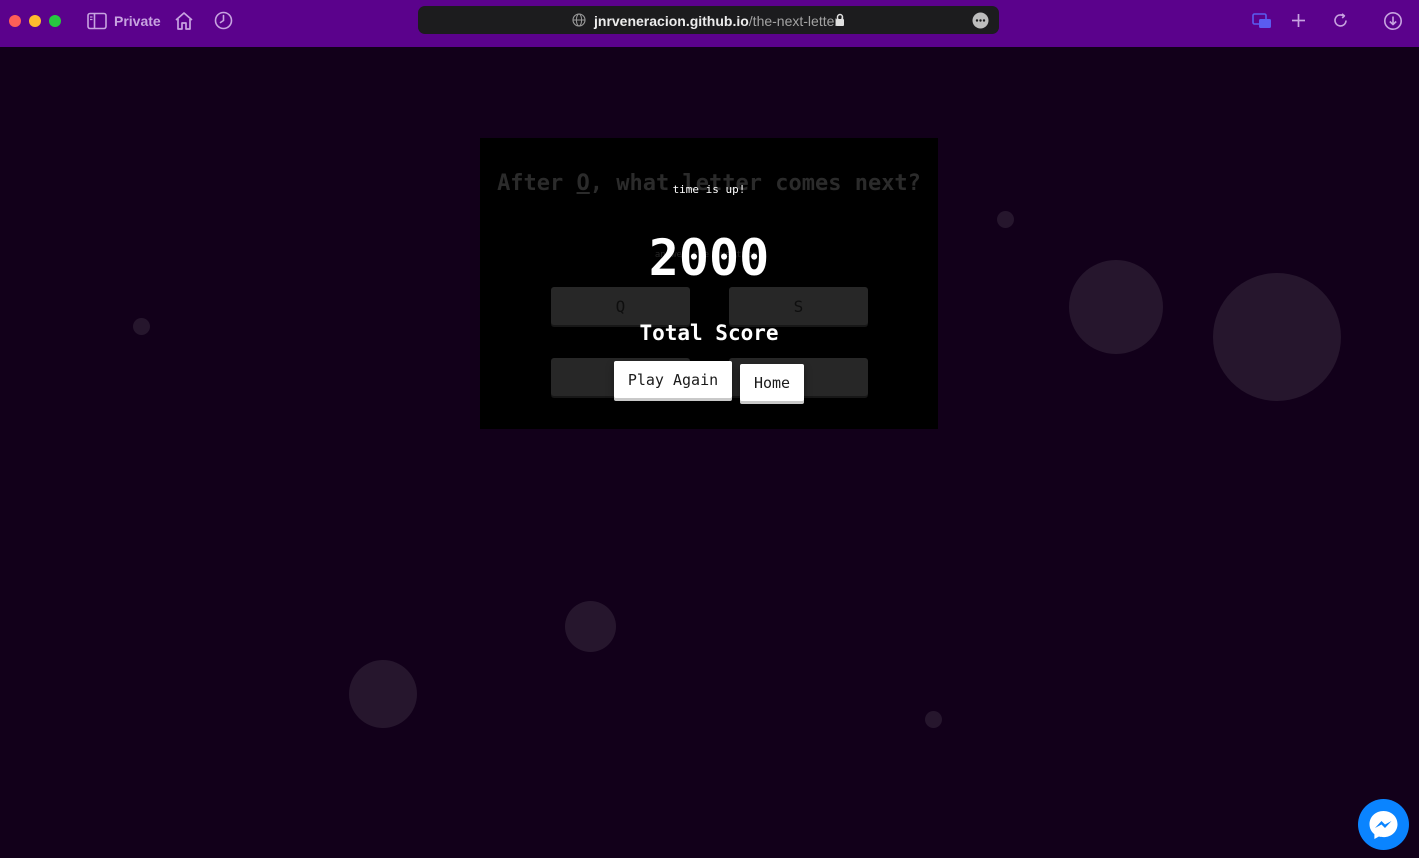 The height and width of the screenshot is (858, 1419). Describe the element at coordinates (15, 21) in the screenshot. I see `window-close-button` at that location.